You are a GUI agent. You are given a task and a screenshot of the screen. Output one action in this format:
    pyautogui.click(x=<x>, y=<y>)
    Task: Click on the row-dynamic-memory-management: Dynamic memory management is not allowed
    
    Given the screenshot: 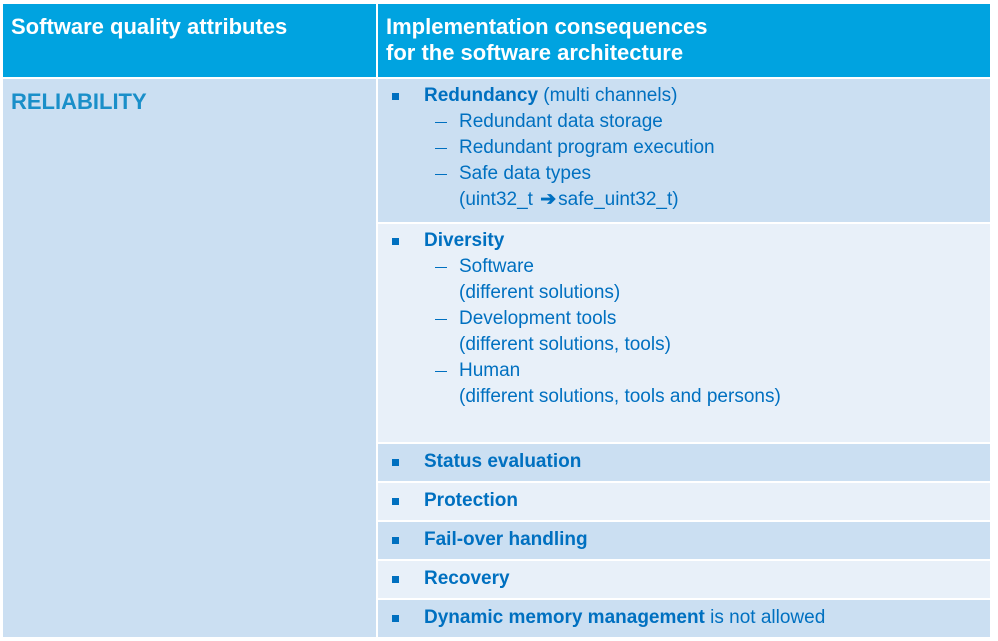 What is the action you would take?
    pyautogui.click(x=684, y=618)
    